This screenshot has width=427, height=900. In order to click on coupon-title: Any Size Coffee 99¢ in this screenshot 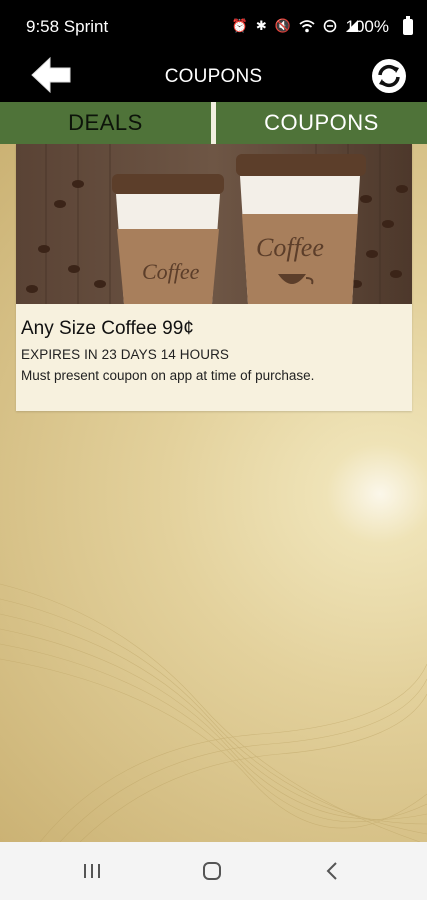, I will do `click(107, 328)`.